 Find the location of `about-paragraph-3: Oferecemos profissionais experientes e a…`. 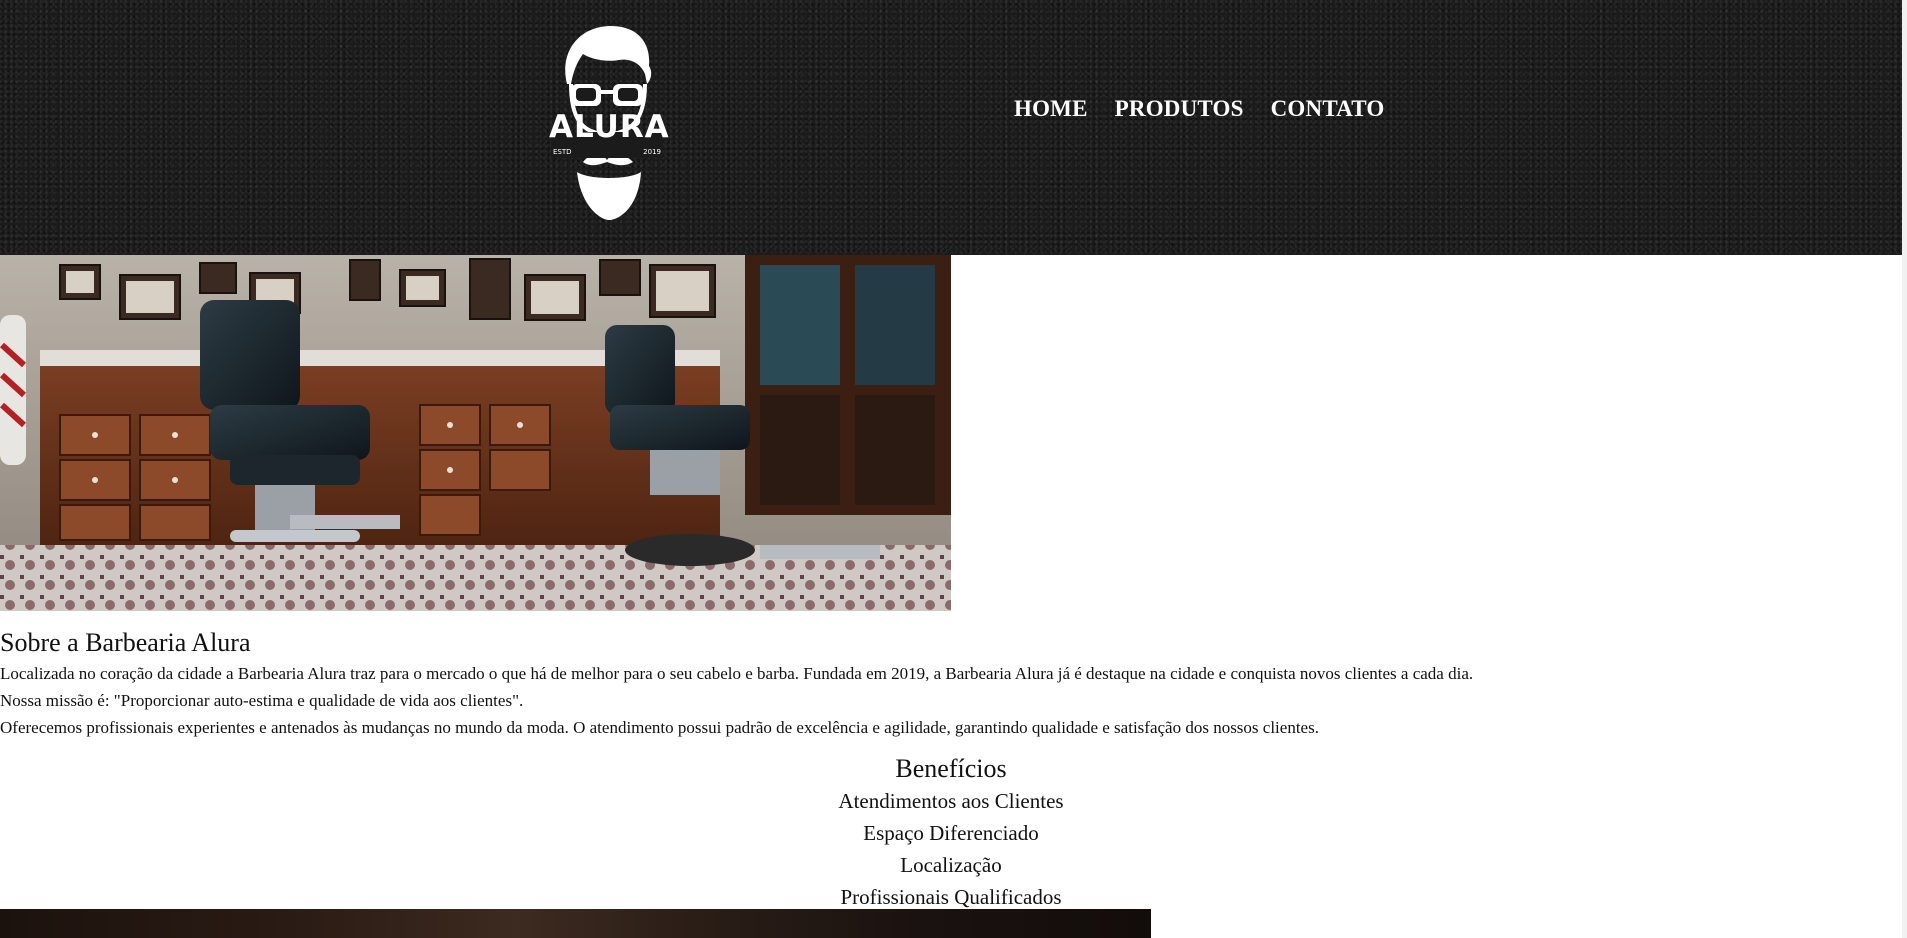

about-paragraph-3: Oferecemos profissionais experientes e a… is located at coordinates (659, 727).